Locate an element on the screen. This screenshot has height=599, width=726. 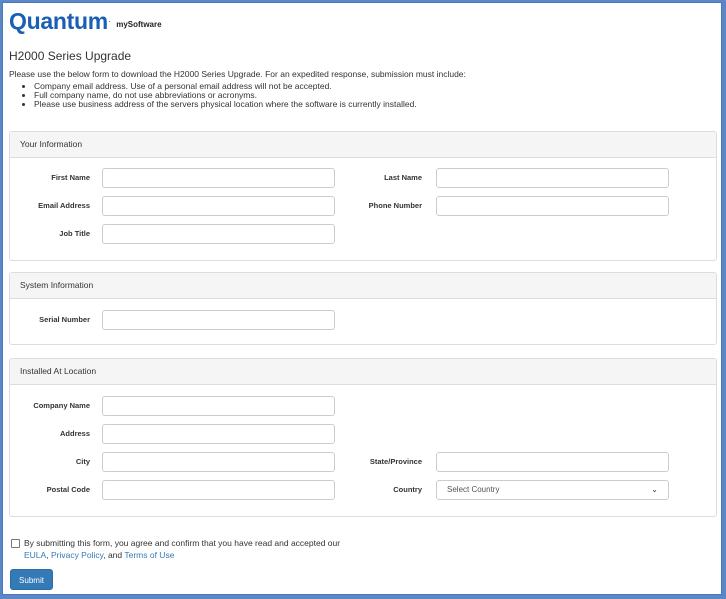
first-name-label: First Name is located at coordinates (70, 177).